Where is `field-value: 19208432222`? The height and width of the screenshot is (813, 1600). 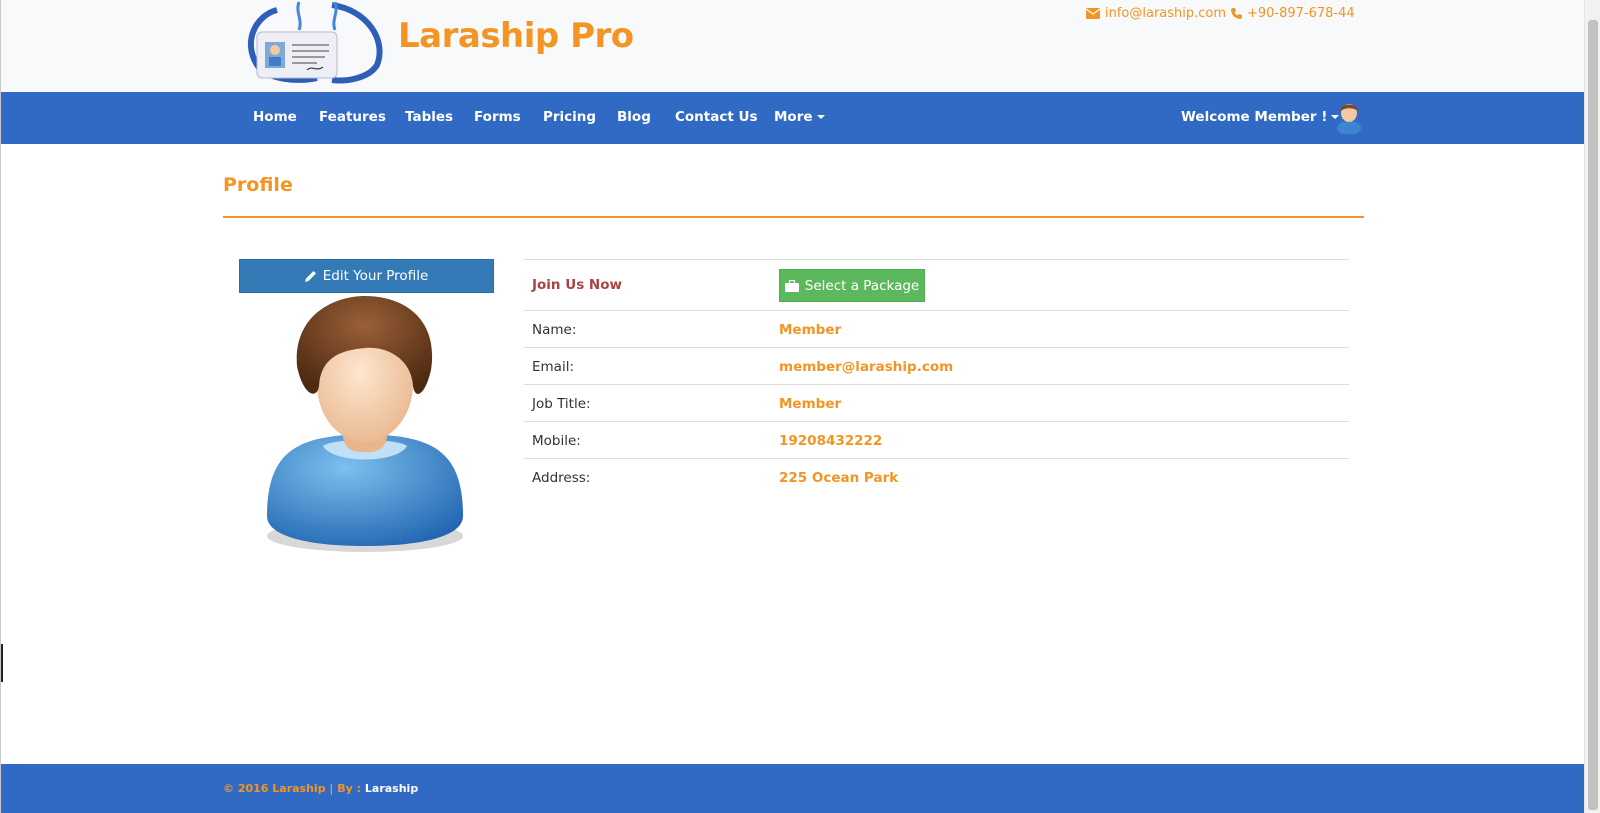 field-value: 19208432222 is located at coordinates (831, 441).